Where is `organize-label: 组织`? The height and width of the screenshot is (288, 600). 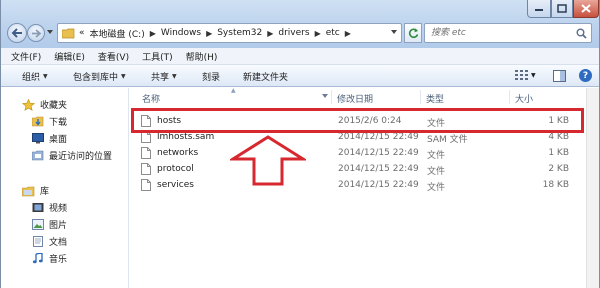
organize-label: 组织 is located at coordinates (31, 78).